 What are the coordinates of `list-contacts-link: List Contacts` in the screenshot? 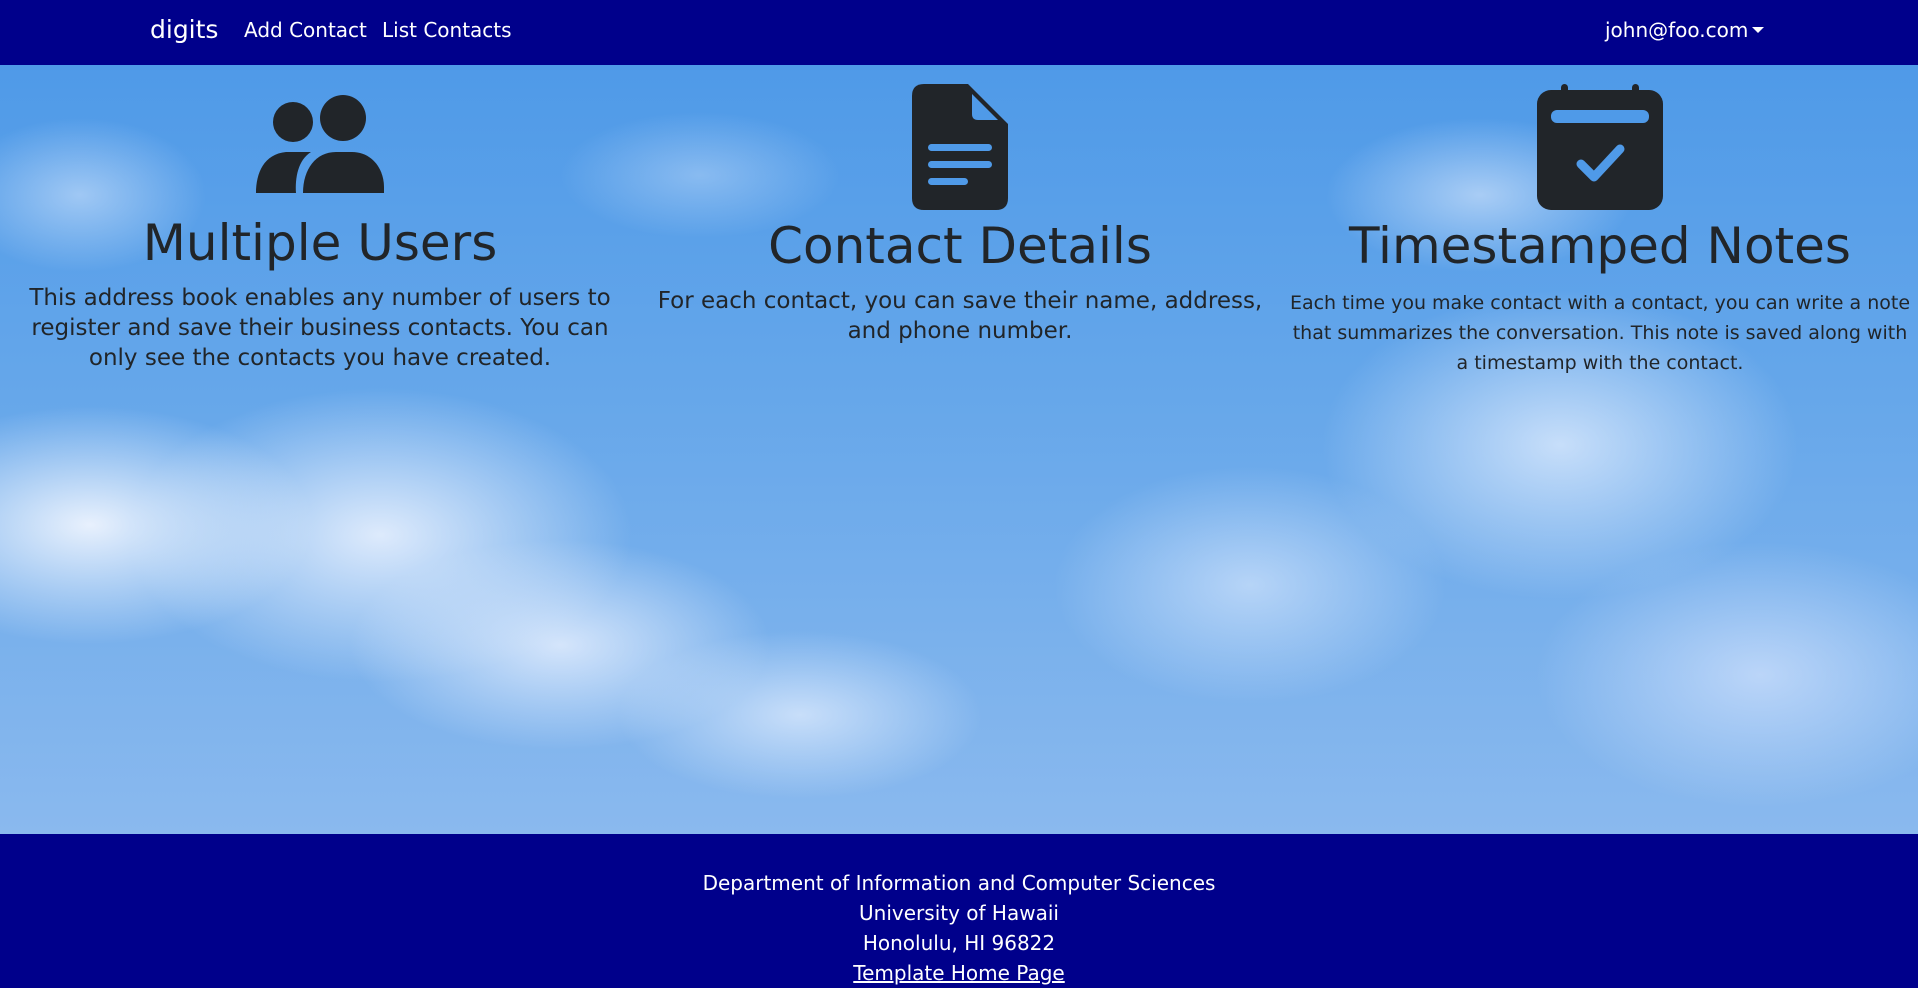 It's located at (447, 30).